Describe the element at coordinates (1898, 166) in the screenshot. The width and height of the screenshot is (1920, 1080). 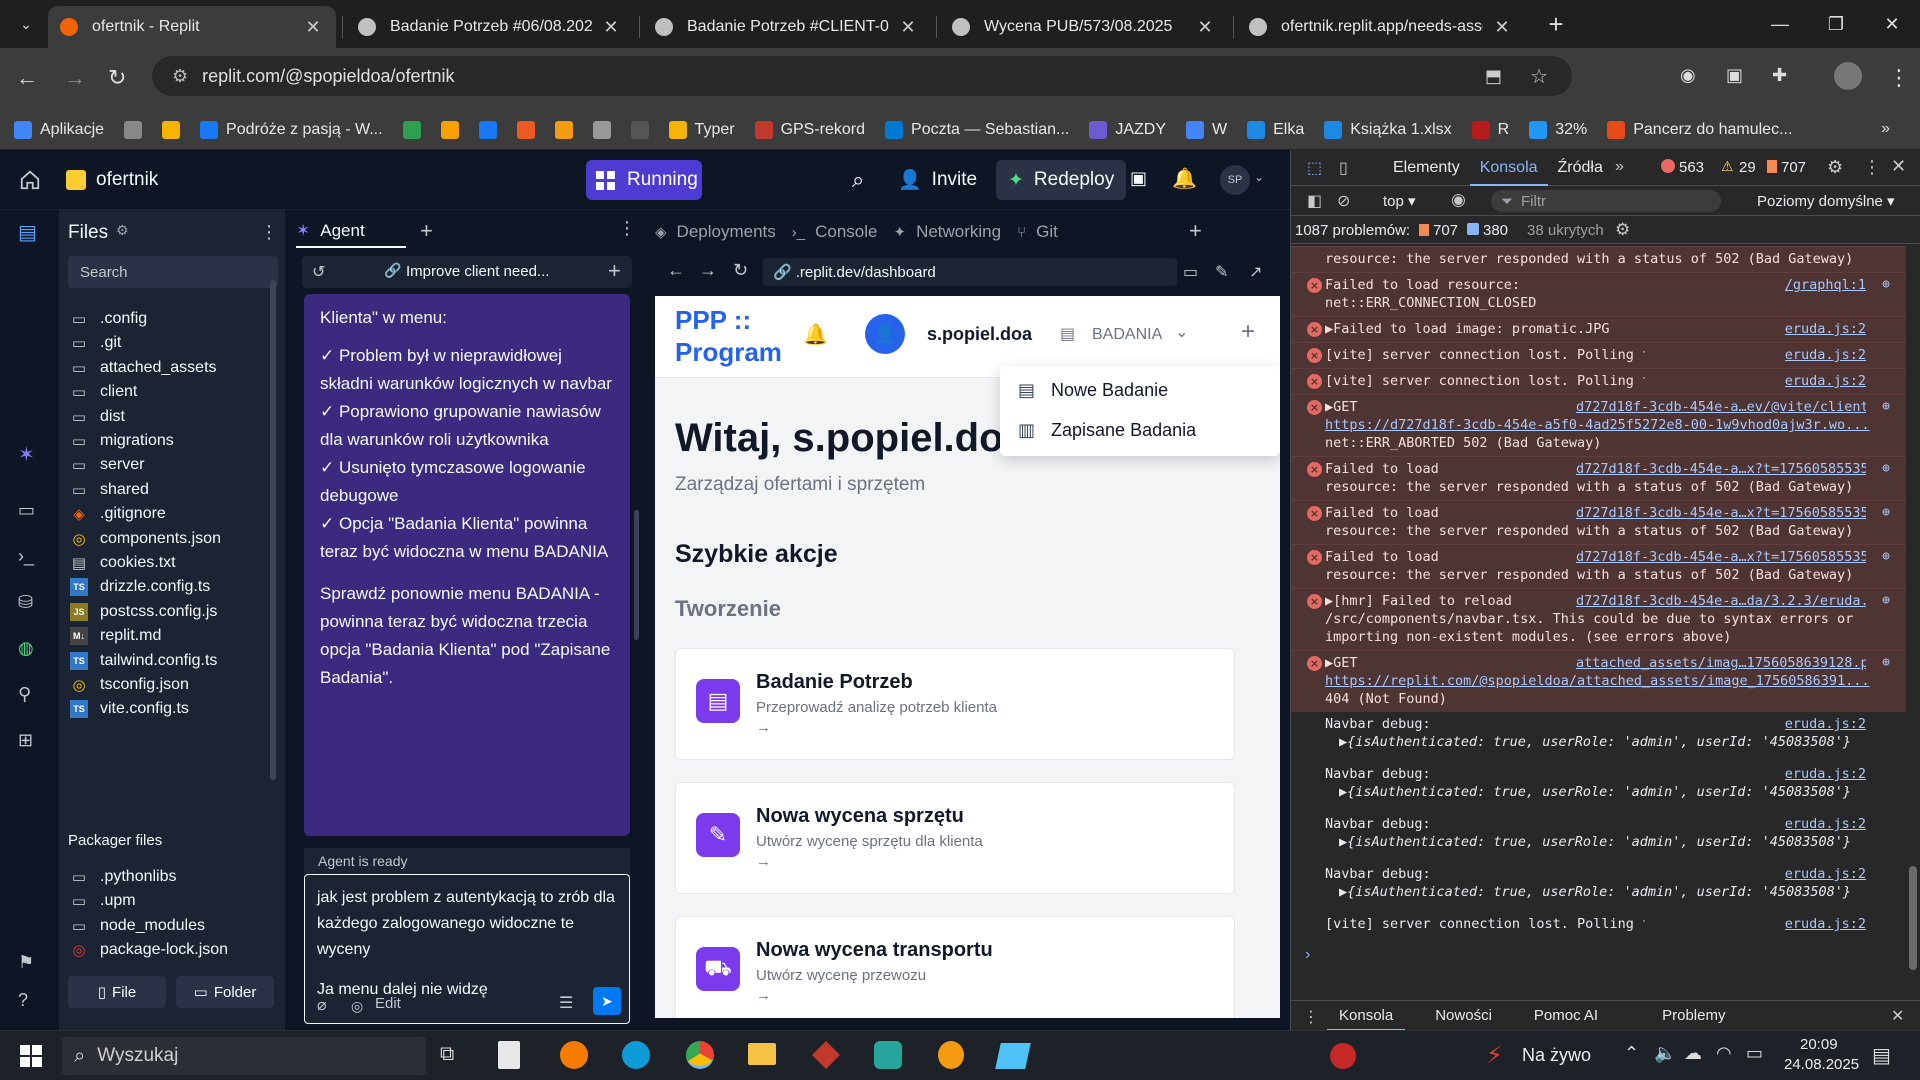
I see `devtools-close-icon: ✕` at that location.